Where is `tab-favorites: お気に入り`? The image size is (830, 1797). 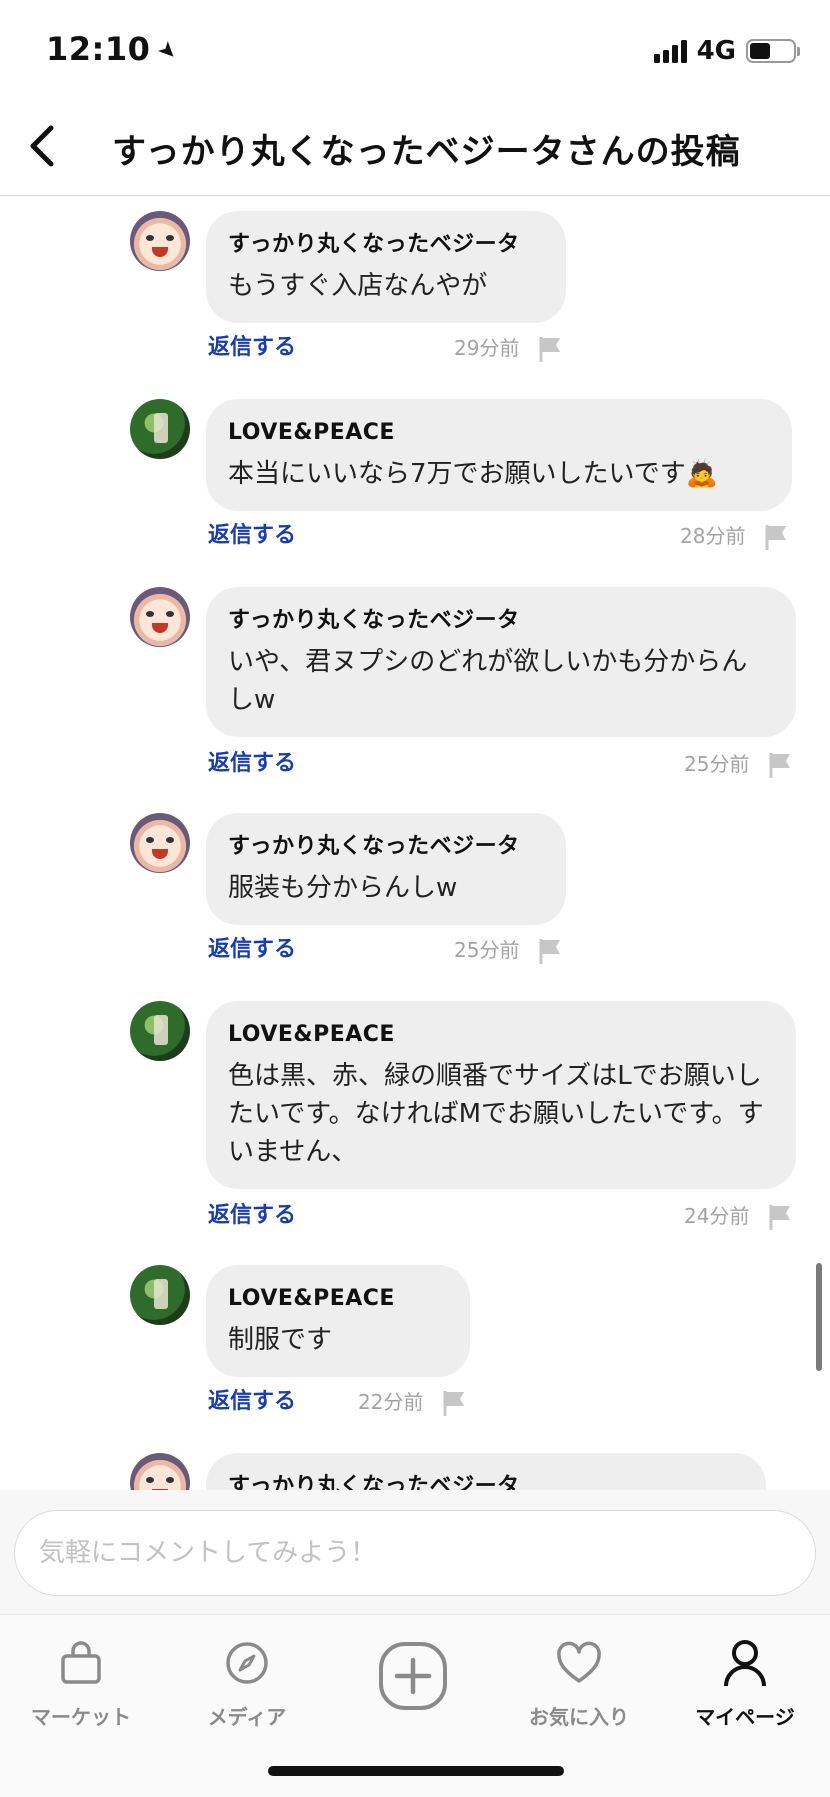 tab-favorites: お気に入り is located at coordinates (579, 1681).